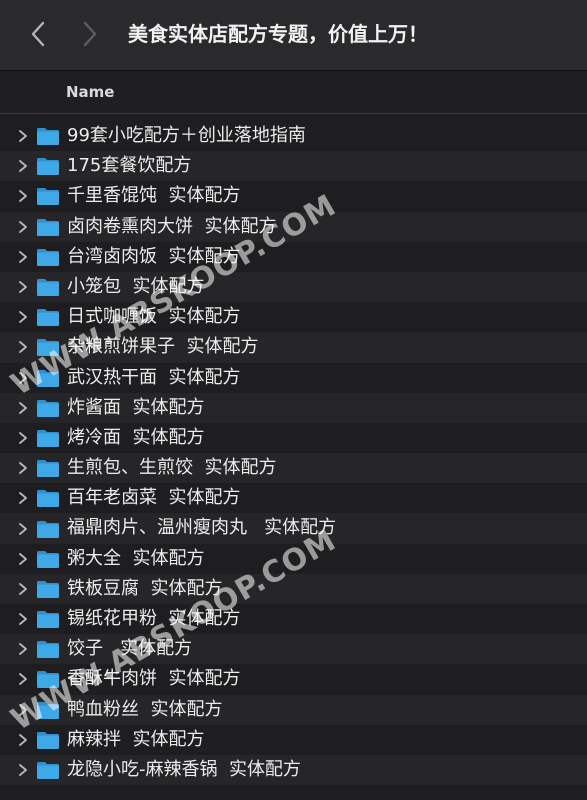  What do you see at coordinates (136, 286) in the screenshot?
I see `folder-name: 小笼包 实体配方` at bounding box center [136, 286].